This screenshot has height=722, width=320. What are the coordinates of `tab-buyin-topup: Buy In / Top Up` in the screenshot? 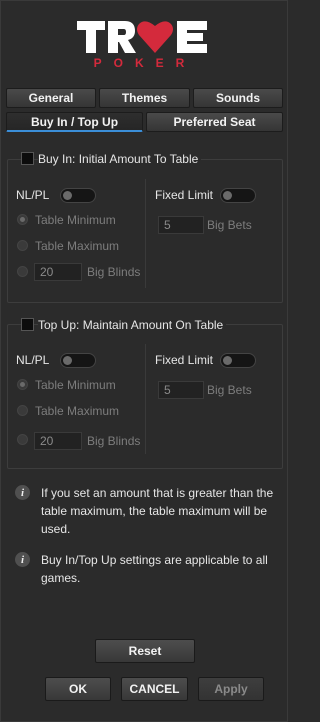 It's located at (74, 122).